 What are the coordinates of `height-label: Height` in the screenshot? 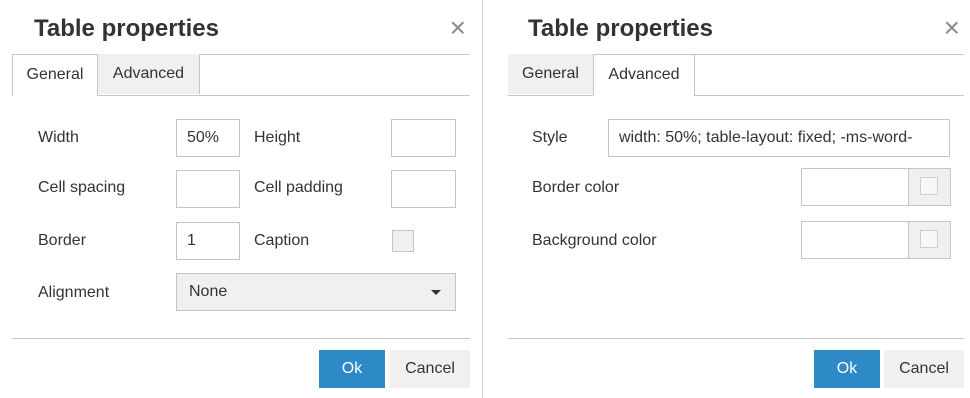 It's located at (277, 137).